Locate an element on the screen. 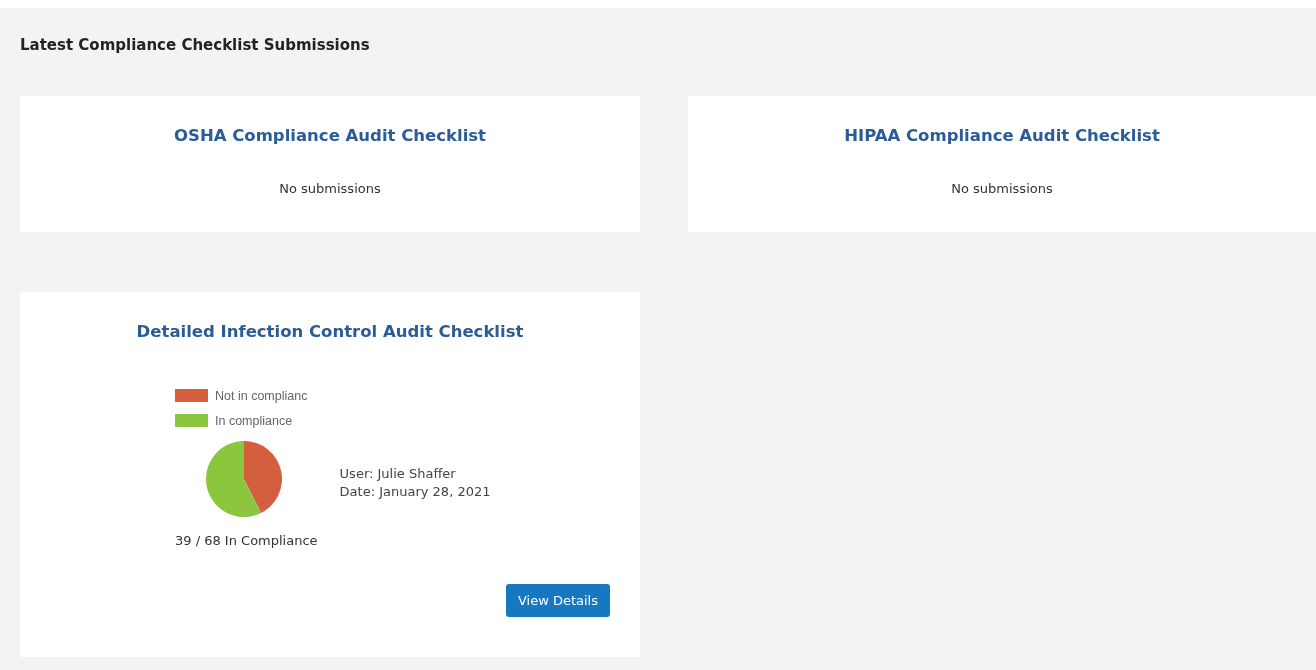 The image size is (1316, 670). view-details-button: View Details is located at coordinates (557, 600).